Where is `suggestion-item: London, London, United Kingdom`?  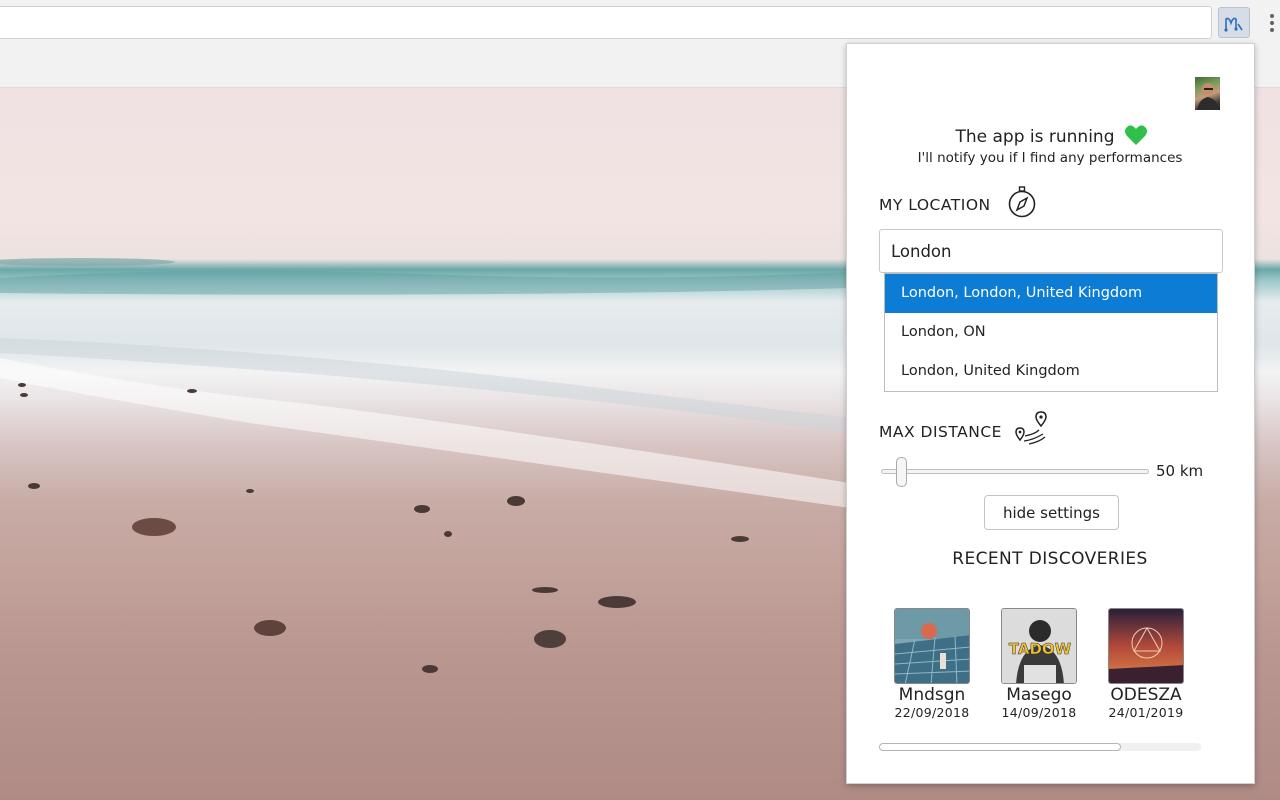
suggestion-item: London, London, United Kingdom is located at coordinates (1051, 293).